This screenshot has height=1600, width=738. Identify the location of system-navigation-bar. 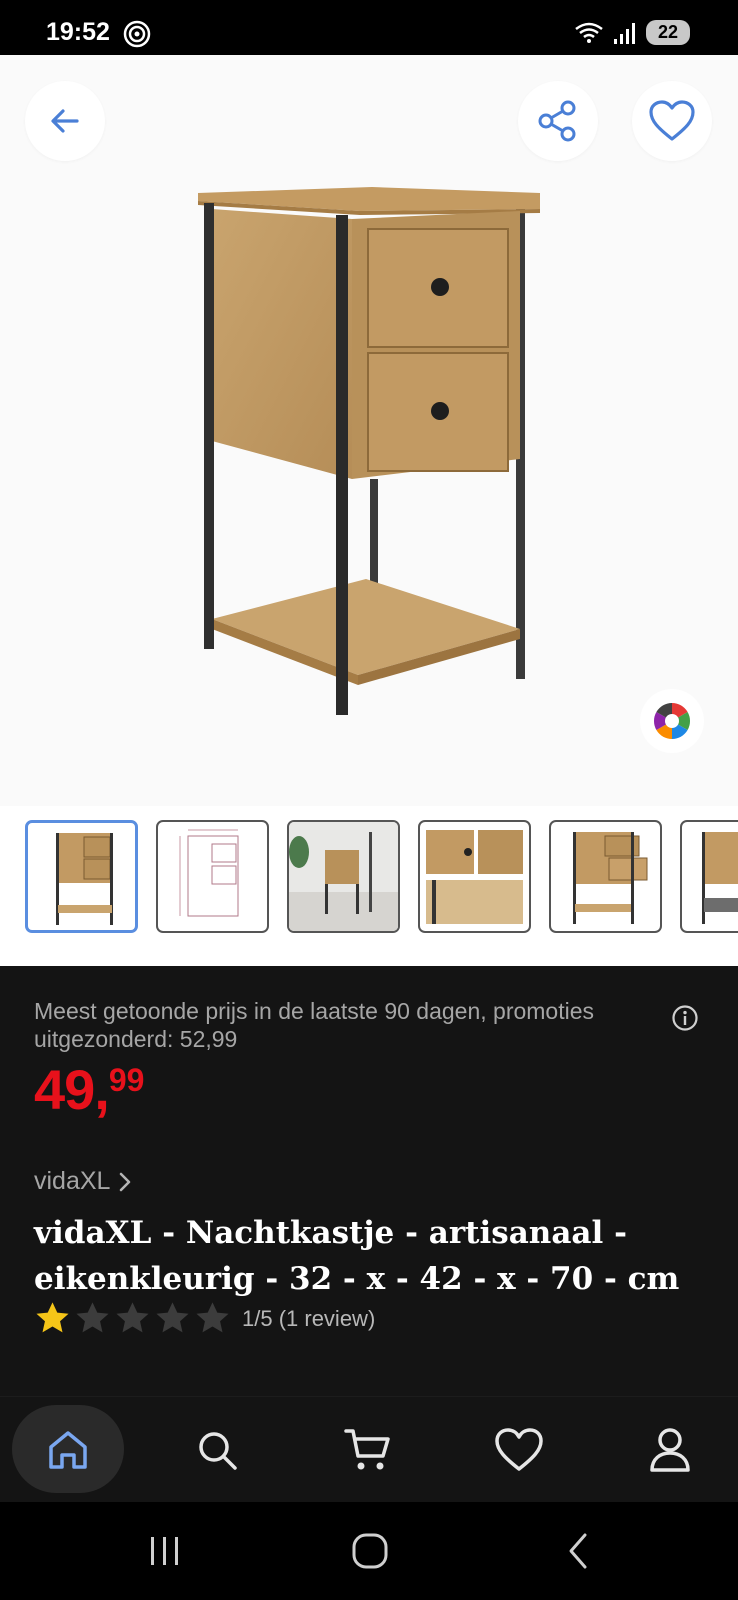
(369, 1551).